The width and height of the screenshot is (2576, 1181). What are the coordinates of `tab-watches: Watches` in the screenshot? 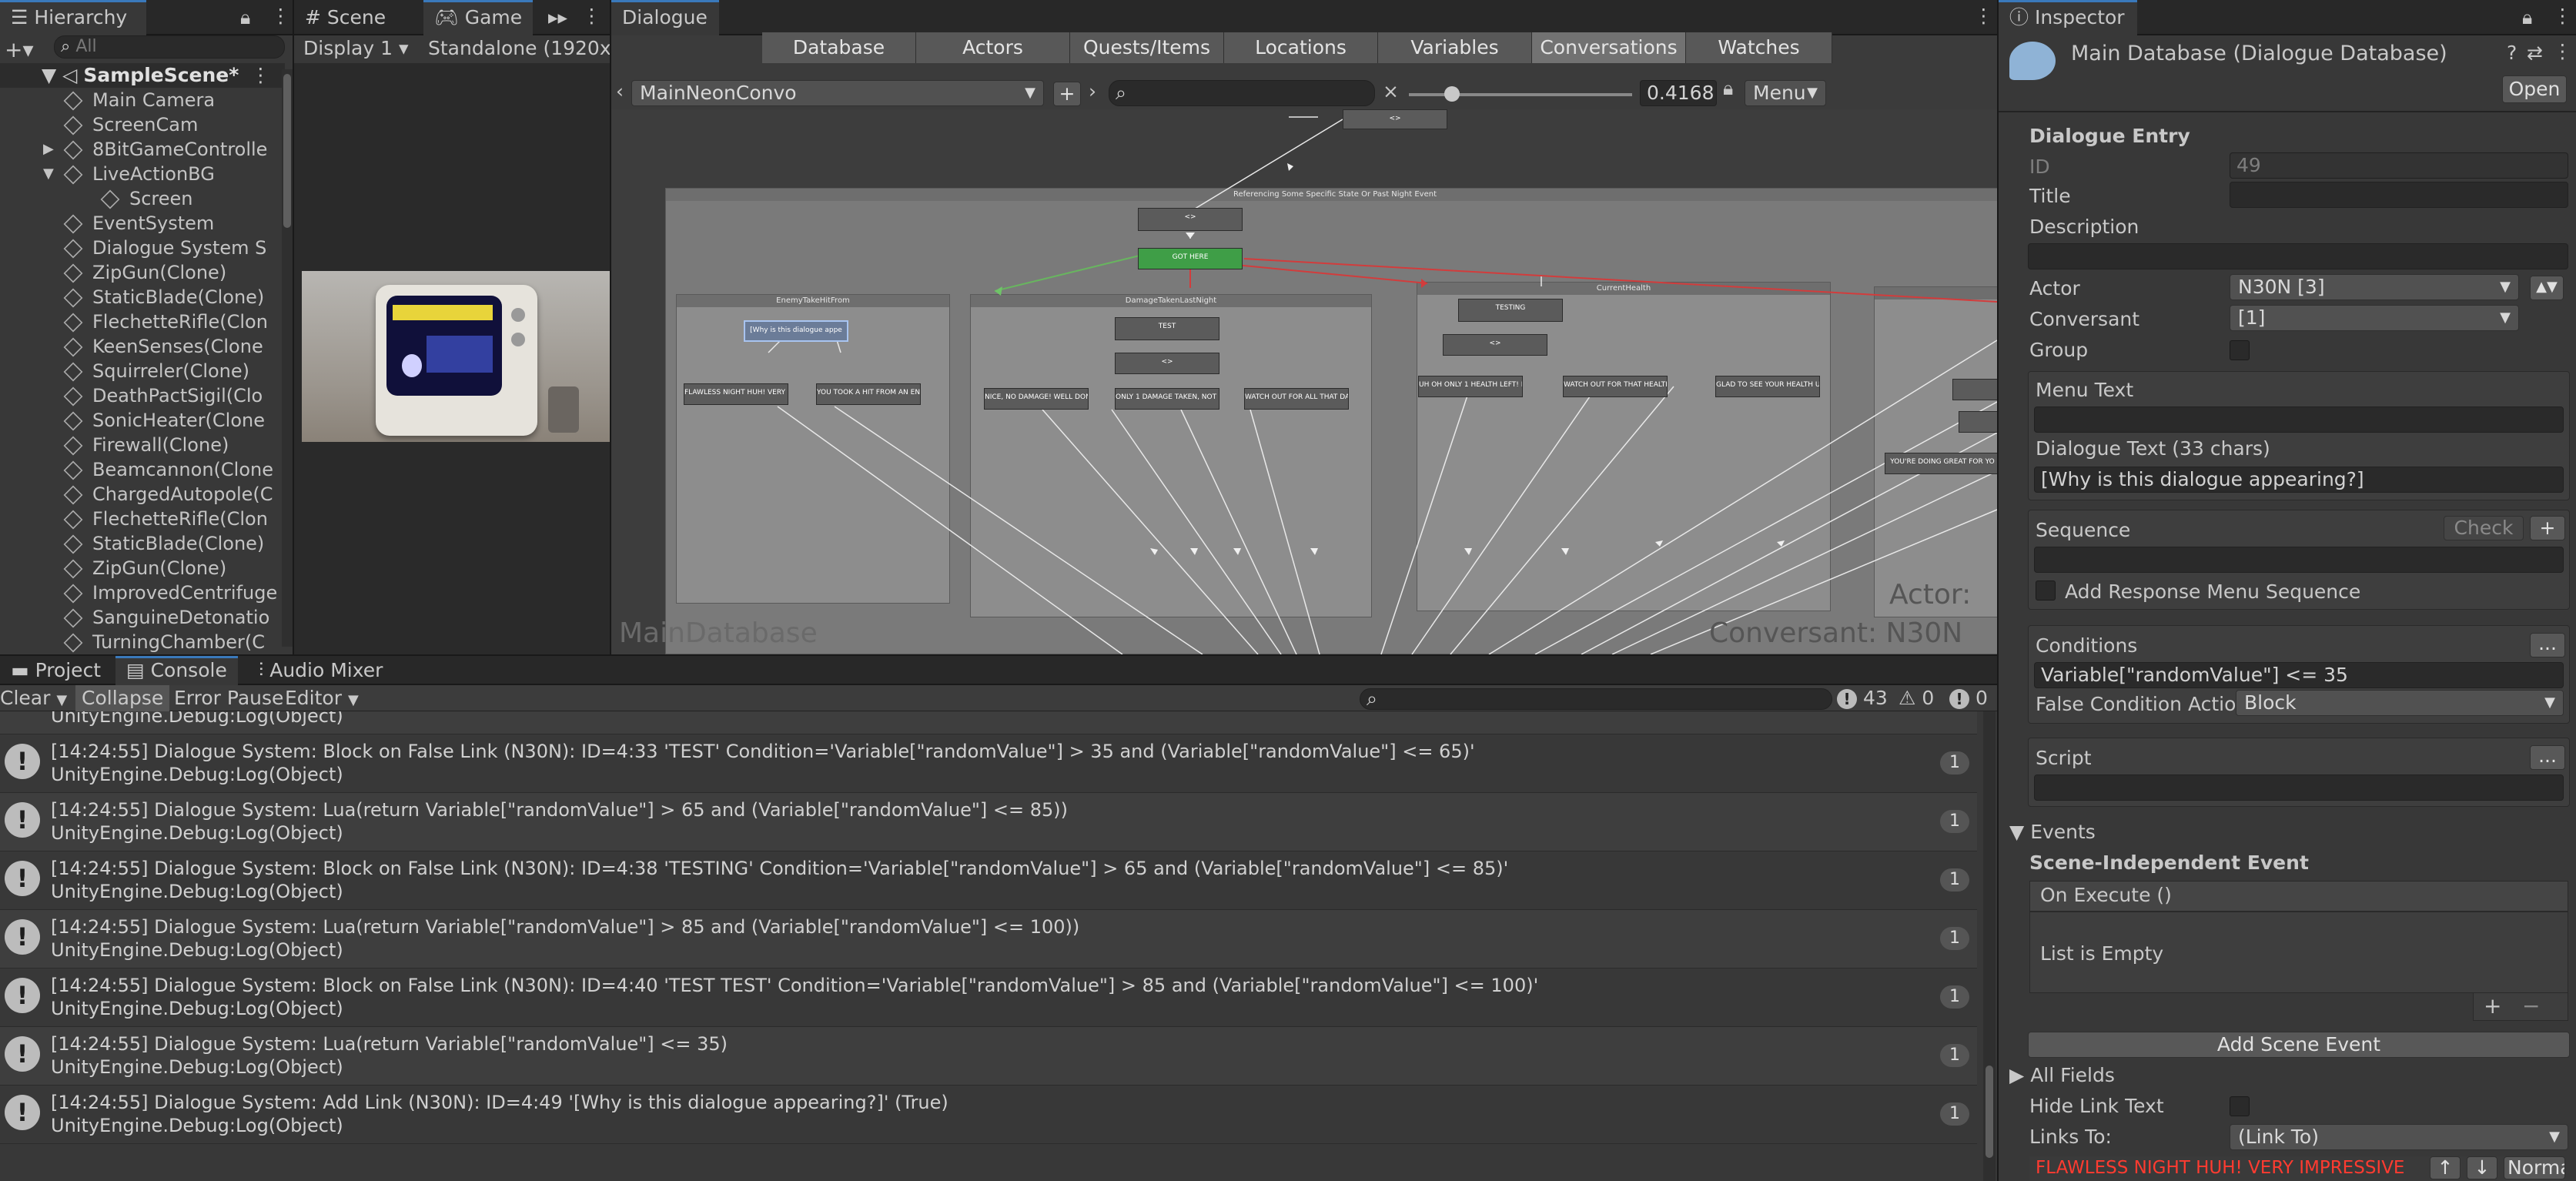 It's located at (1759, 47).